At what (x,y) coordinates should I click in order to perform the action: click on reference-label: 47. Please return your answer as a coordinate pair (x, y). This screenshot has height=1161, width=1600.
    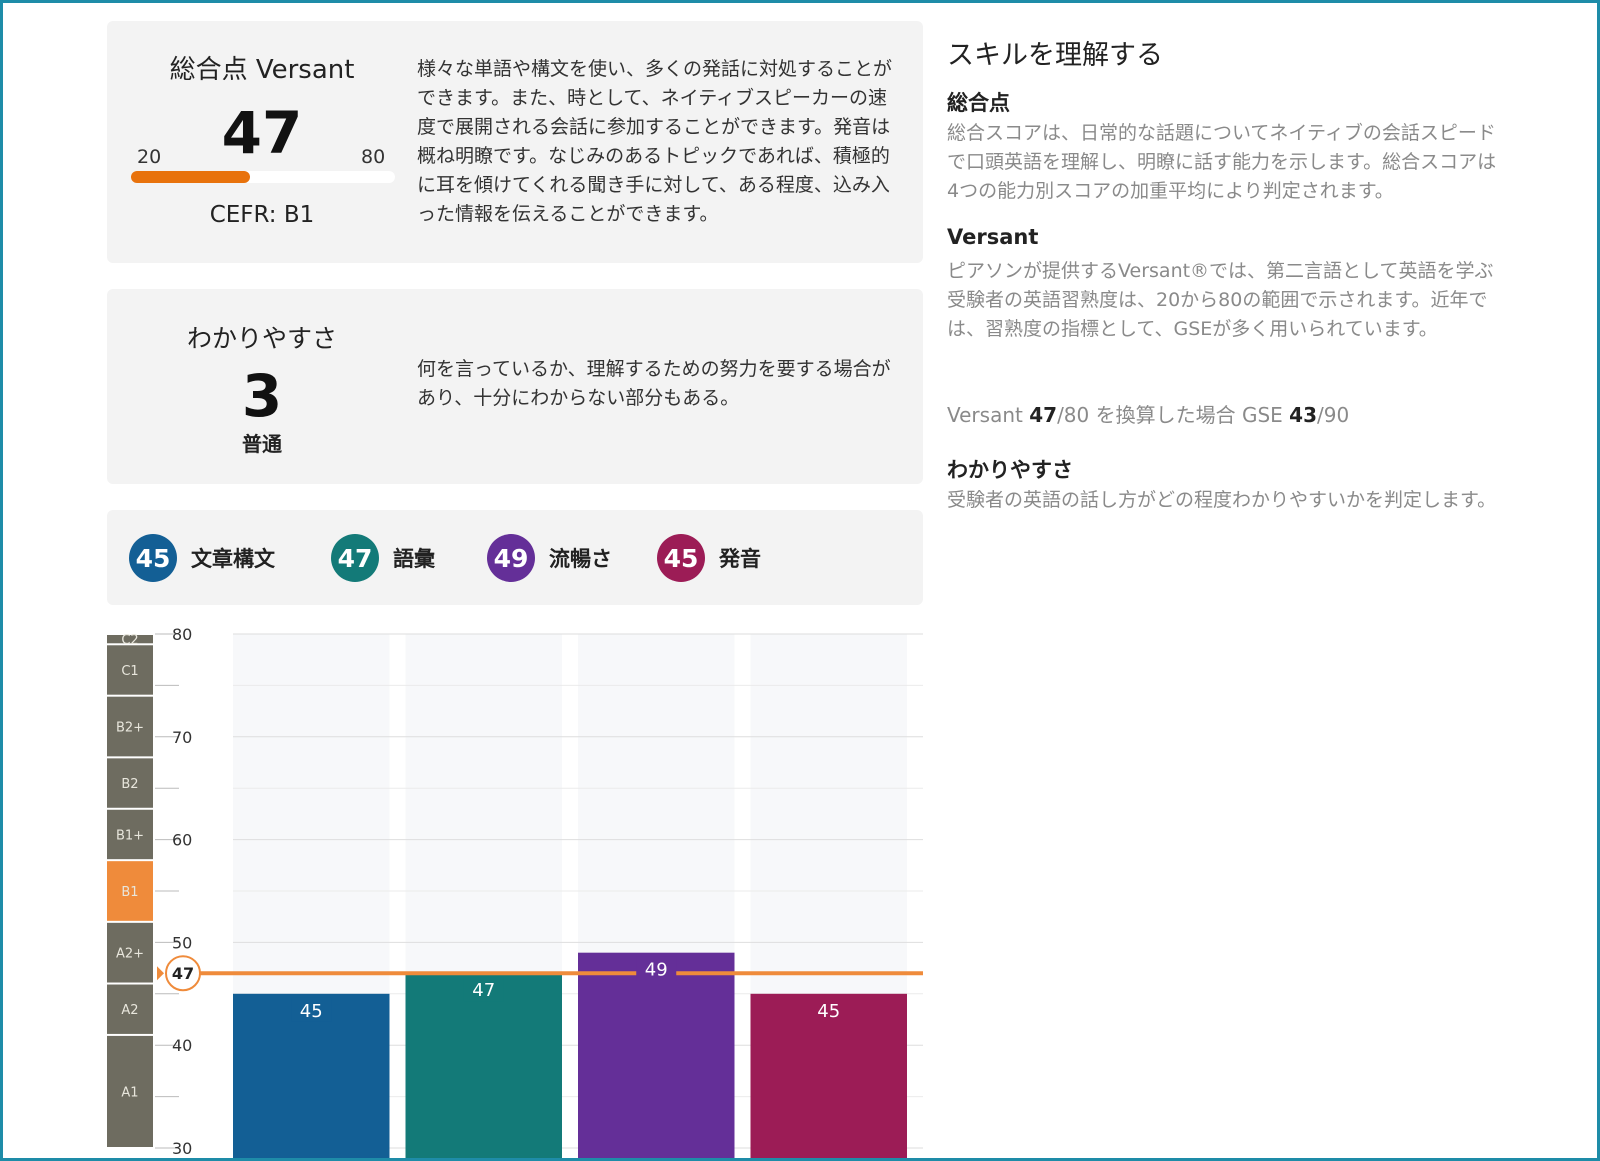
    Looking at the image, I should click on (183, 973).